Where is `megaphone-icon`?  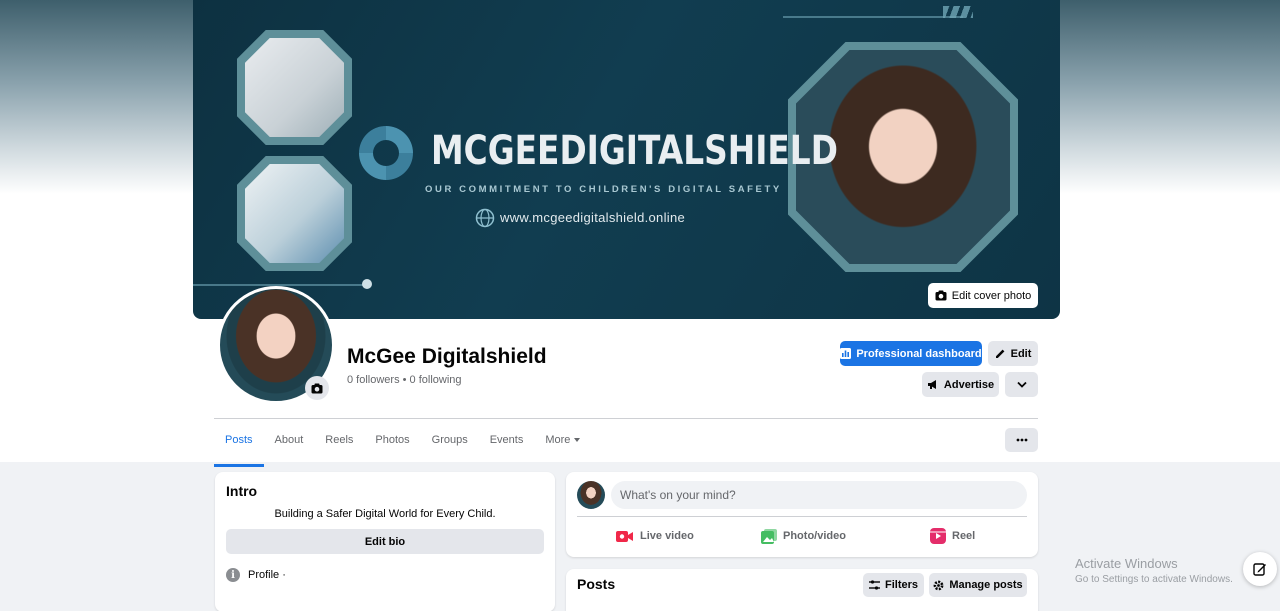 megaphone-icon is located at coordinates (931, 384).